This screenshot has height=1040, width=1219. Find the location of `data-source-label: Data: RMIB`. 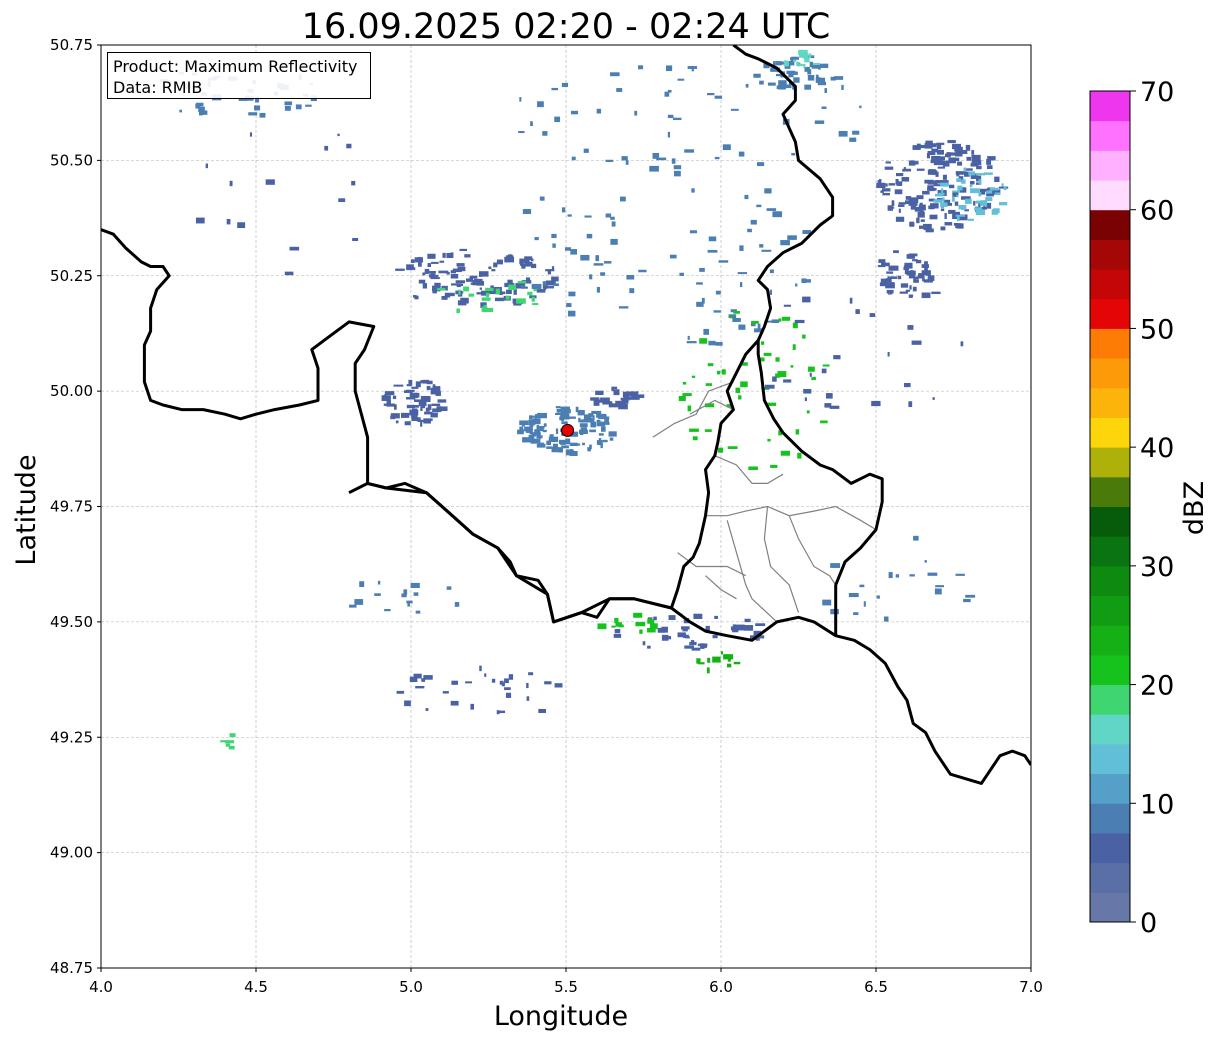

data-source-label: Data: RMIB is located at coordinates (158, 87).